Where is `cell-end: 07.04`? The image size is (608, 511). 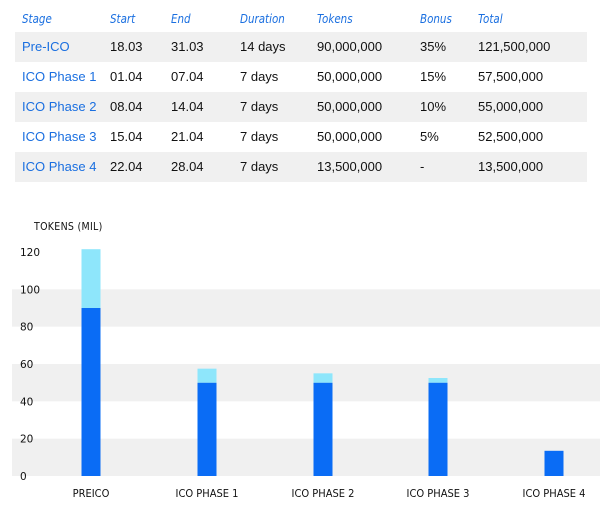
cell-end: 07.04 is located at coordinates (187, 76).